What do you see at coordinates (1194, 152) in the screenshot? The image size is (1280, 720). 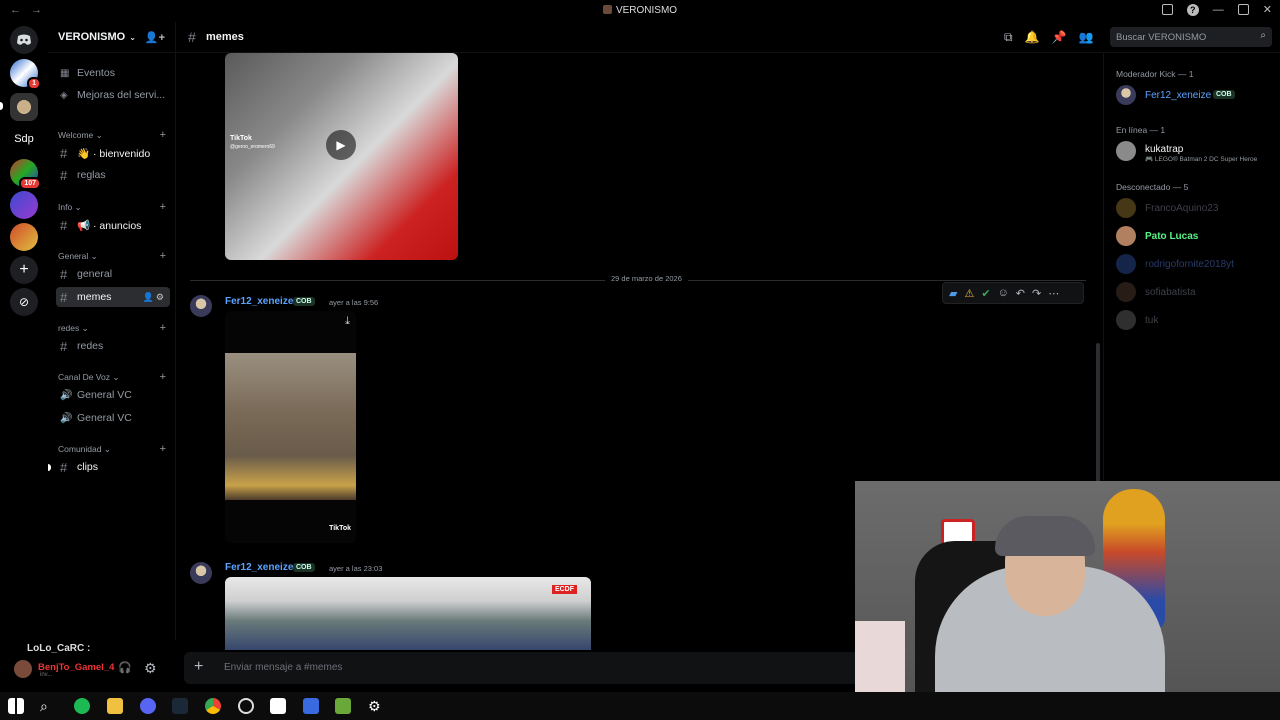 I see `member-item: kukatrap 🎮 LEGO® Batman 2 DC Super Heroe` at bounding box center [1194, 152].